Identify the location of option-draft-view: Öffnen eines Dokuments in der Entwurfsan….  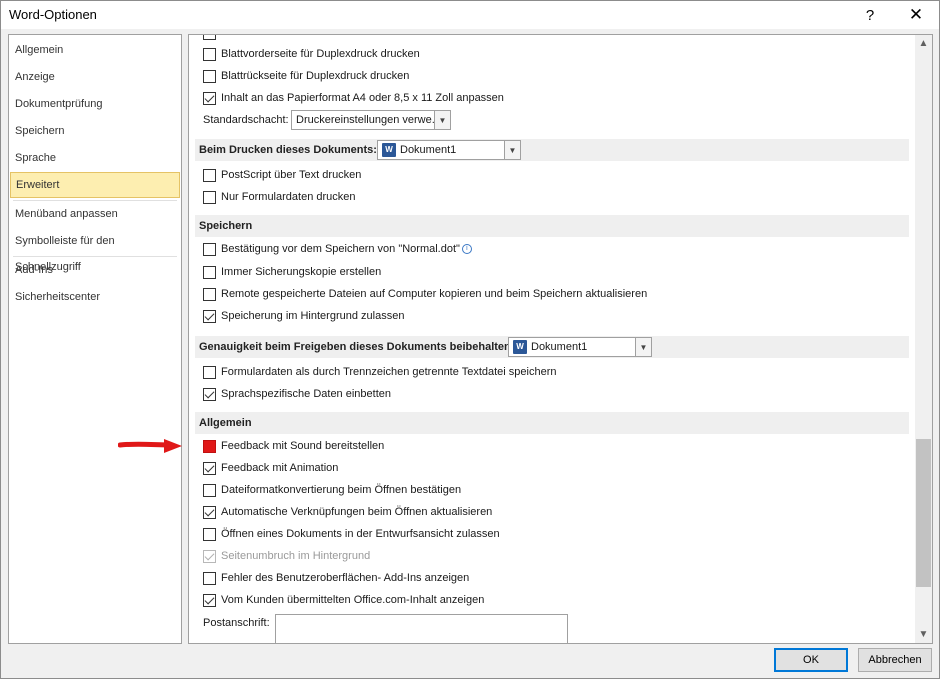
(351, 534).